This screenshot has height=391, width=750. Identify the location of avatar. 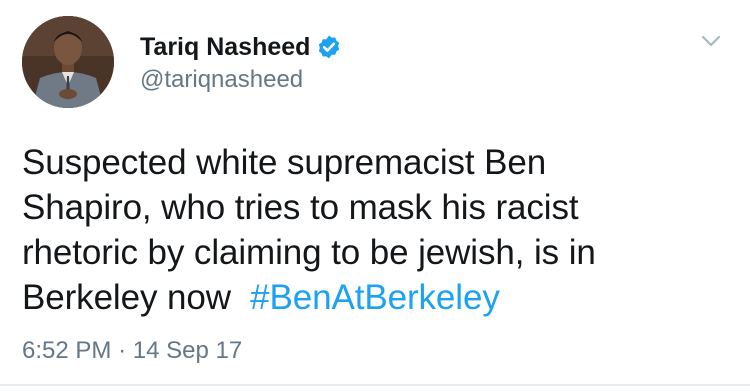
(68, 62).